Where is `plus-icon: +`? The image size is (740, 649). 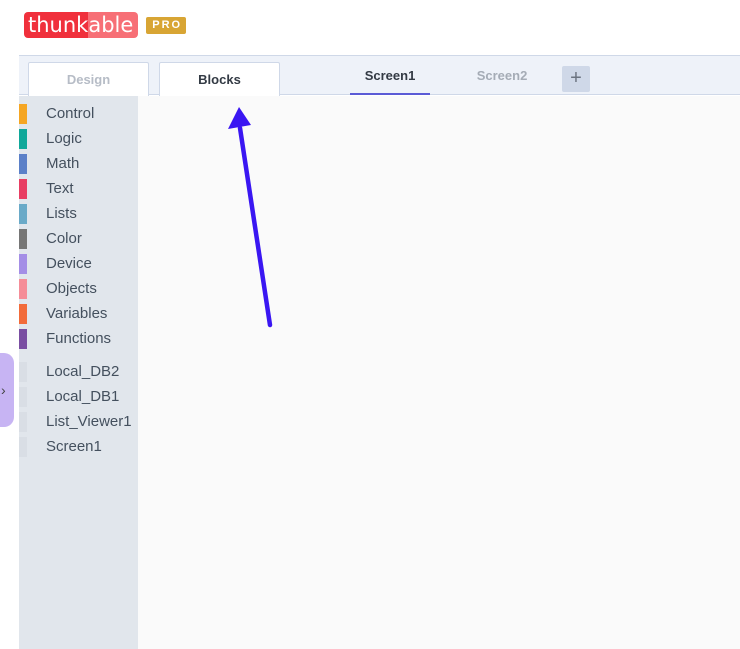
plus-icon: + is located at coordinates (576, 78).